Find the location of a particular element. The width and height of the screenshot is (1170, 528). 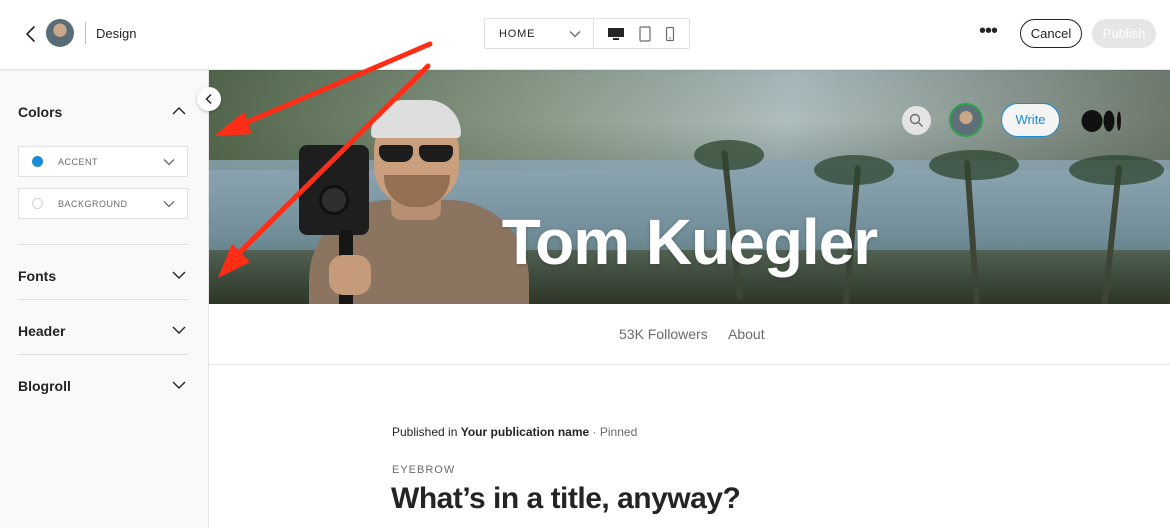

page-title: Design is located at coordinates (116, 33).